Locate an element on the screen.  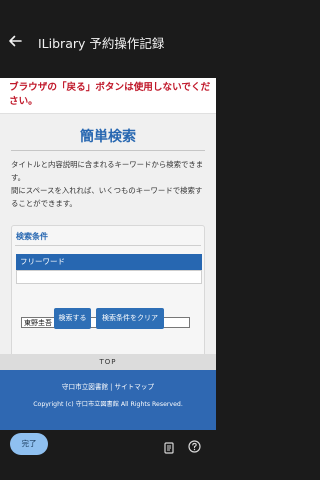
warning-text: ブラウザの「戻る」ボタンは使用しないでください。 is located at coordinates (110, 94).